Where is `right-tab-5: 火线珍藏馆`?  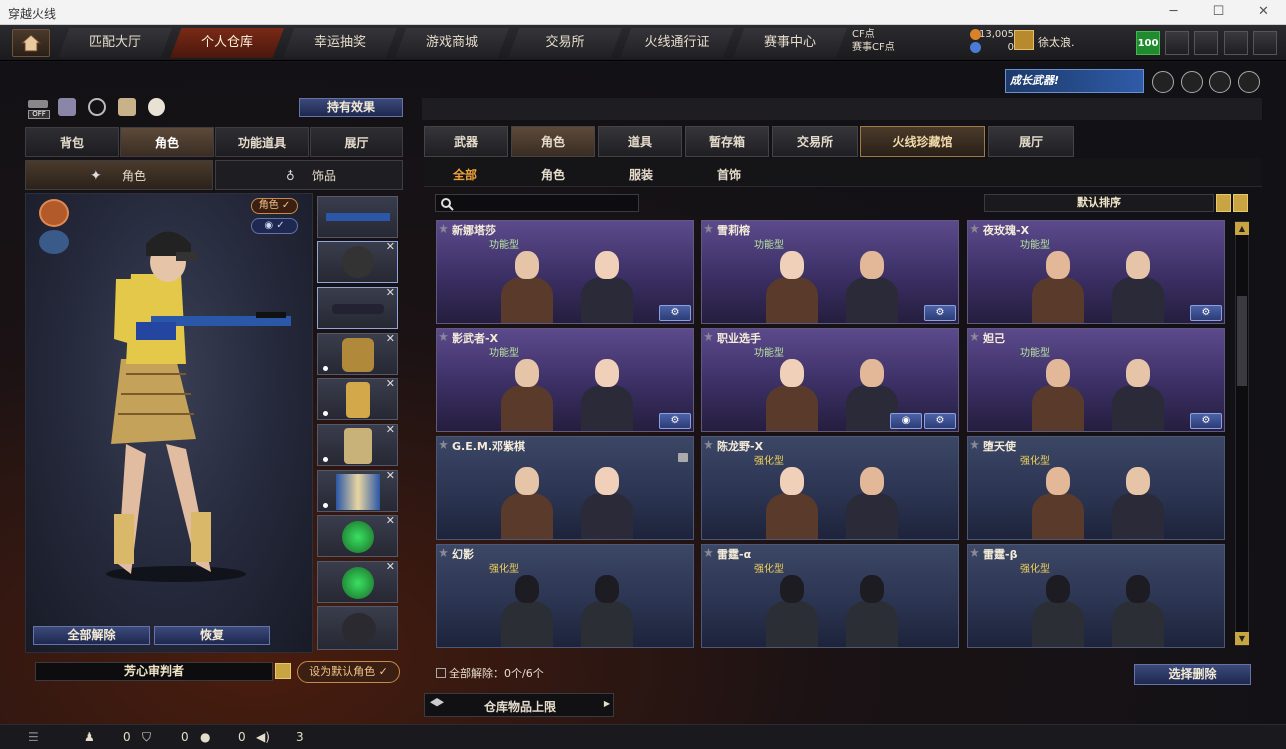
right-tab-5: 火线珍藏馆 is located at coordinates (922, 141).